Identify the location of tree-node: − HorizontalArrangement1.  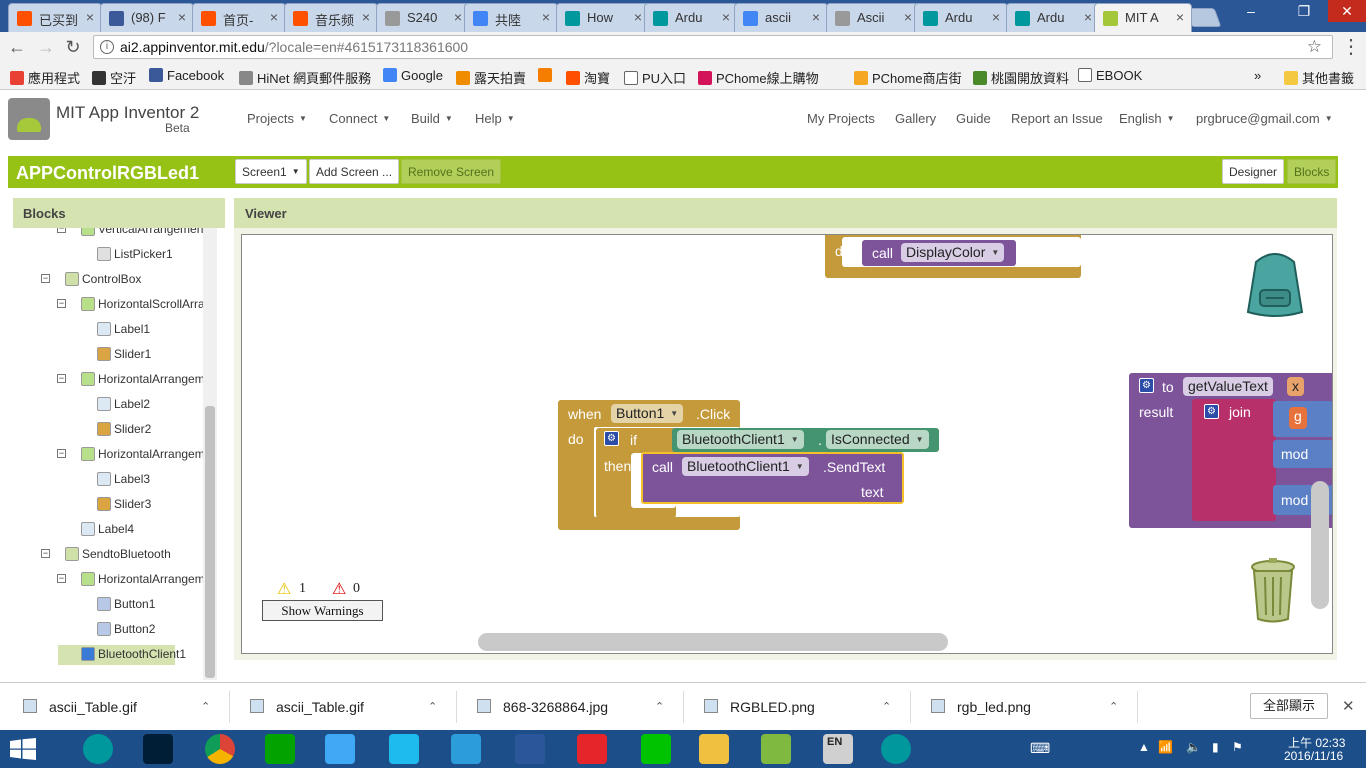
(115, 380).